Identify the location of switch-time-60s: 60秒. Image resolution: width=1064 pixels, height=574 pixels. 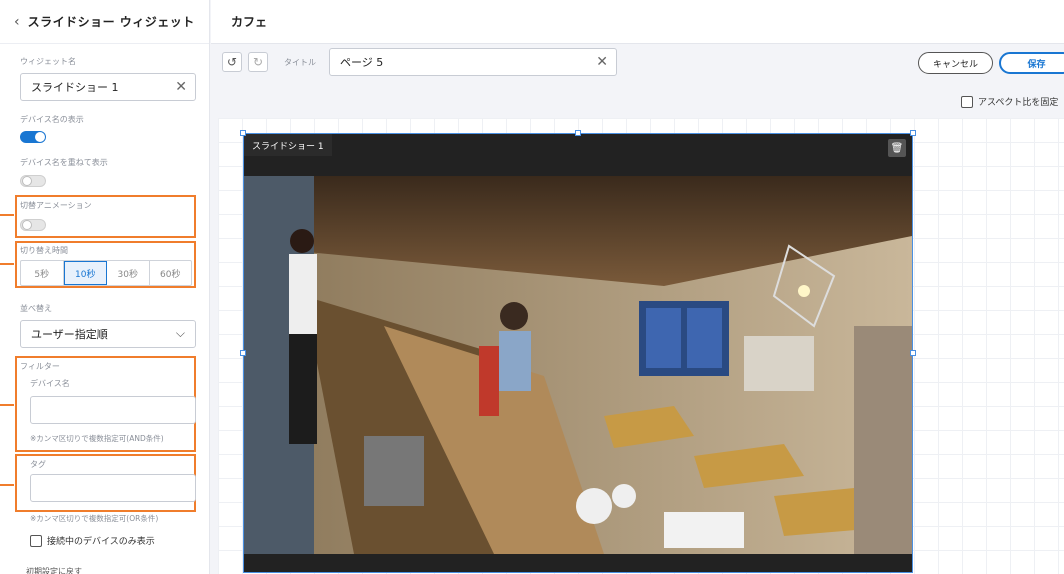
(171, 273).